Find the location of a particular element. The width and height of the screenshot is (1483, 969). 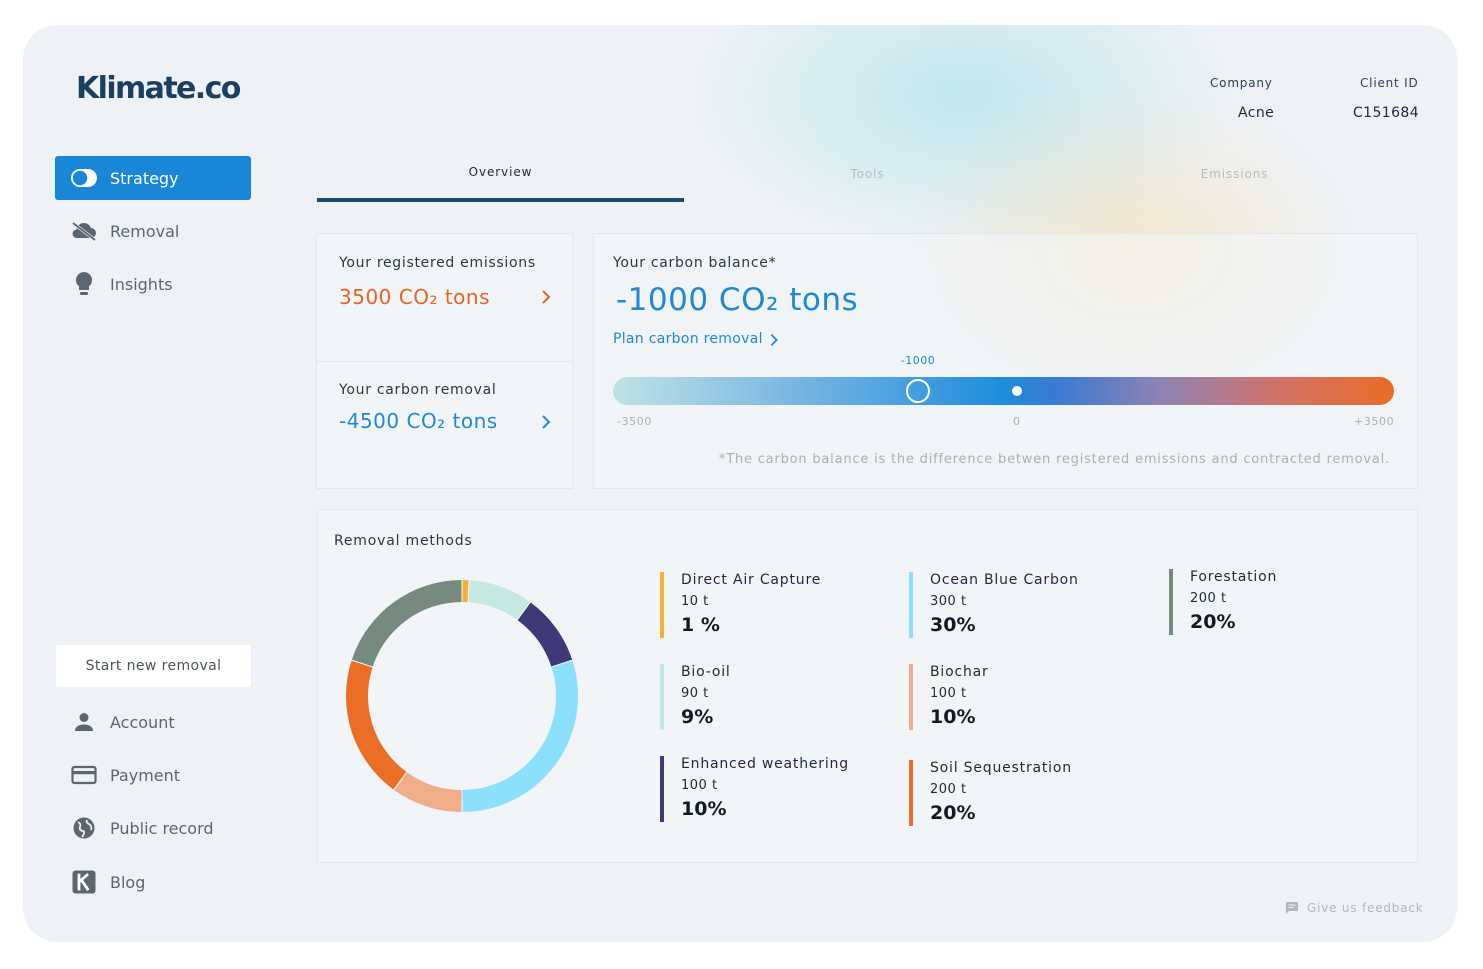

cloud-off-icon is located at coordinates (84, 231).